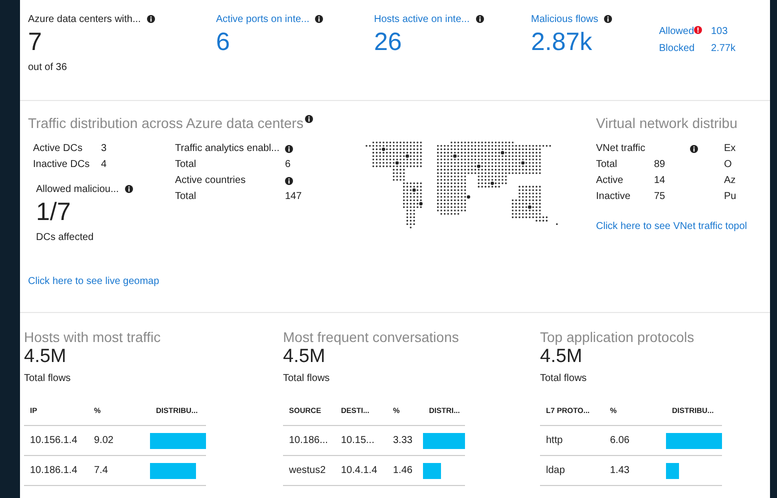 Image resolution: width=777 pixels, height=498 pixels. What do you see at coordinates (65, 237) in the screenshot?
I see `metric-note: DCs affected` at bounding box center [65, 237].